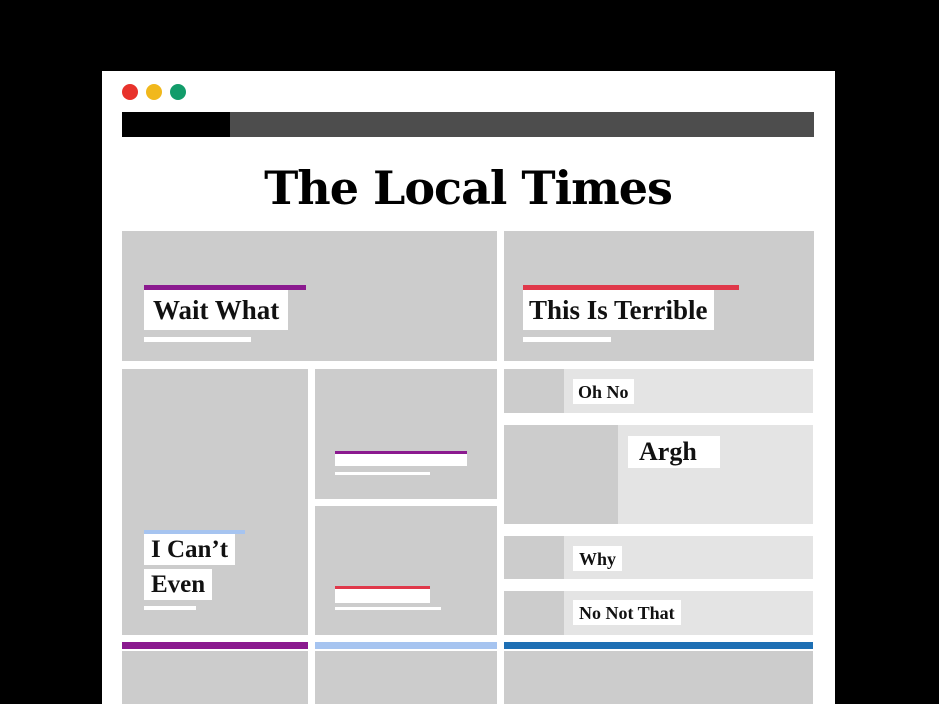 The height and width of the screenshot is (704, 939). Describe the element at coordinates (406, 677) in the screenshot. I see `story-card-bottom-middle` at that location.